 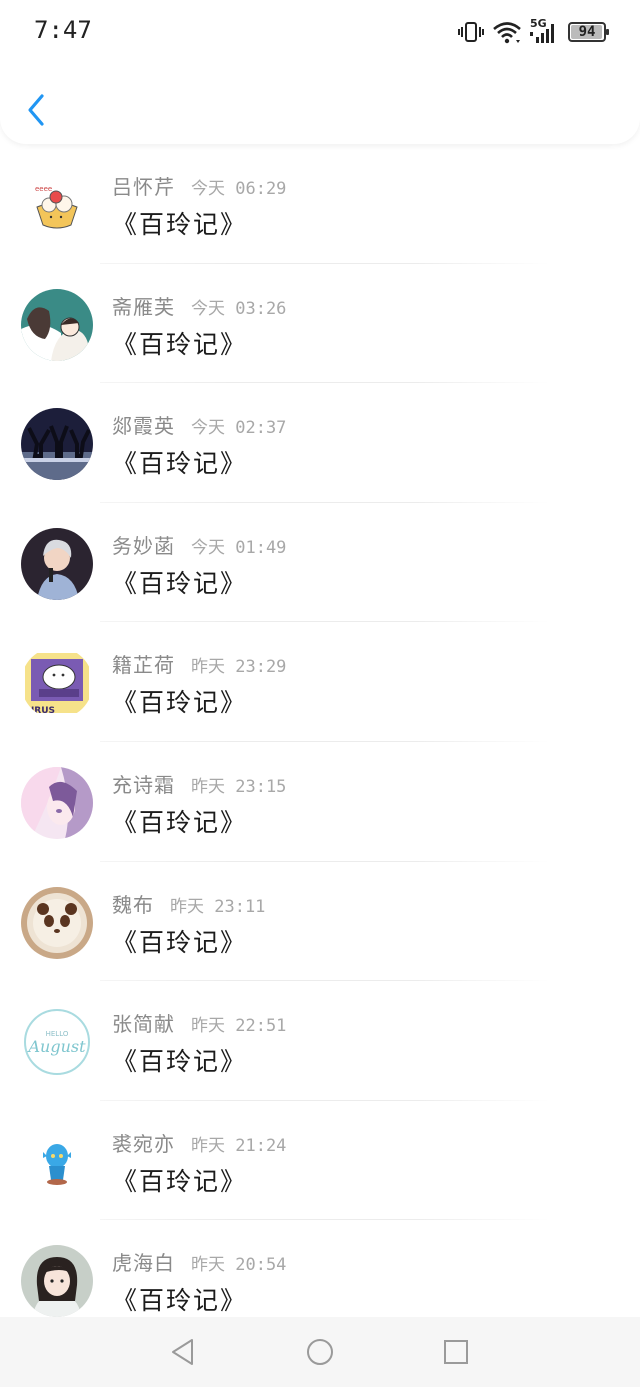 What do you see at coordinates (507, 33) in the screenshot?
I see `wifi-icon` at bounding box center [507, 33].